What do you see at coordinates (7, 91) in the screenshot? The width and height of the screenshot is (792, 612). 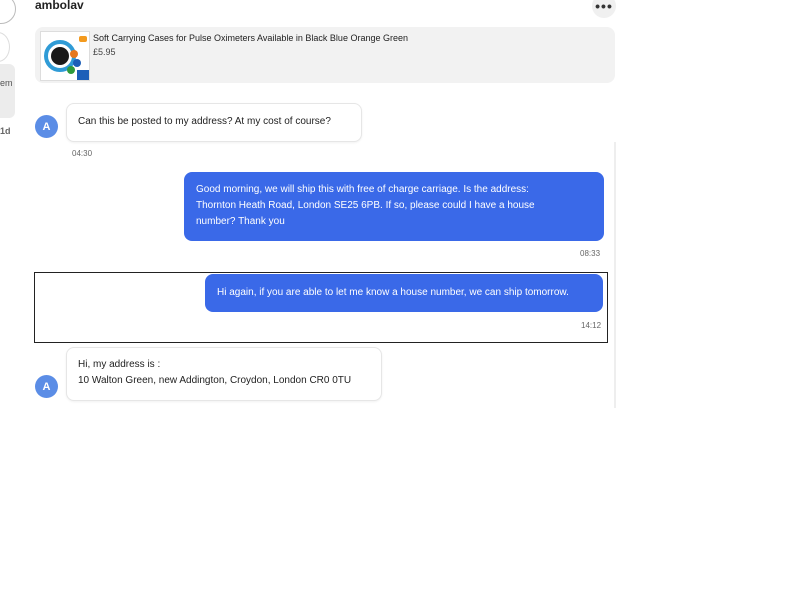 I see `sidebar-conversation-item` at bounding box center [7, 91].